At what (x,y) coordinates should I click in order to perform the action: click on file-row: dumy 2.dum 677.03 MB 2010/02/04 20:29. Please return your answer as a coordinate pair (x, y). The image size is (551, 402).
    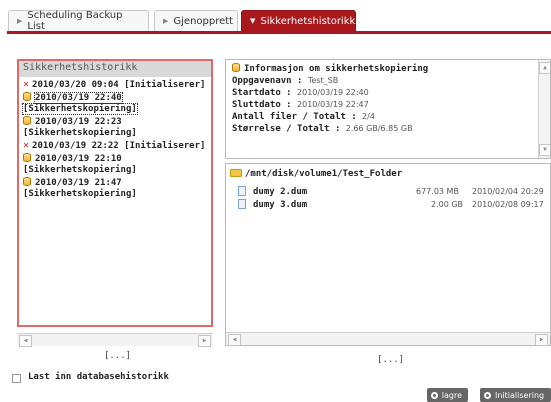
    Looking at the image, I should click on (394, 192).